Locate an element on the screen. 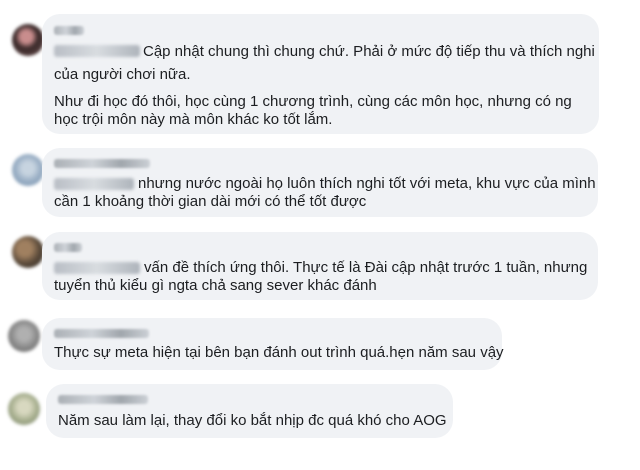 This screenshot has height=470, width=640. comment-text-line: học trội môn này mà môn khác ko tốt lắm. is located at coordinates (193, 119).